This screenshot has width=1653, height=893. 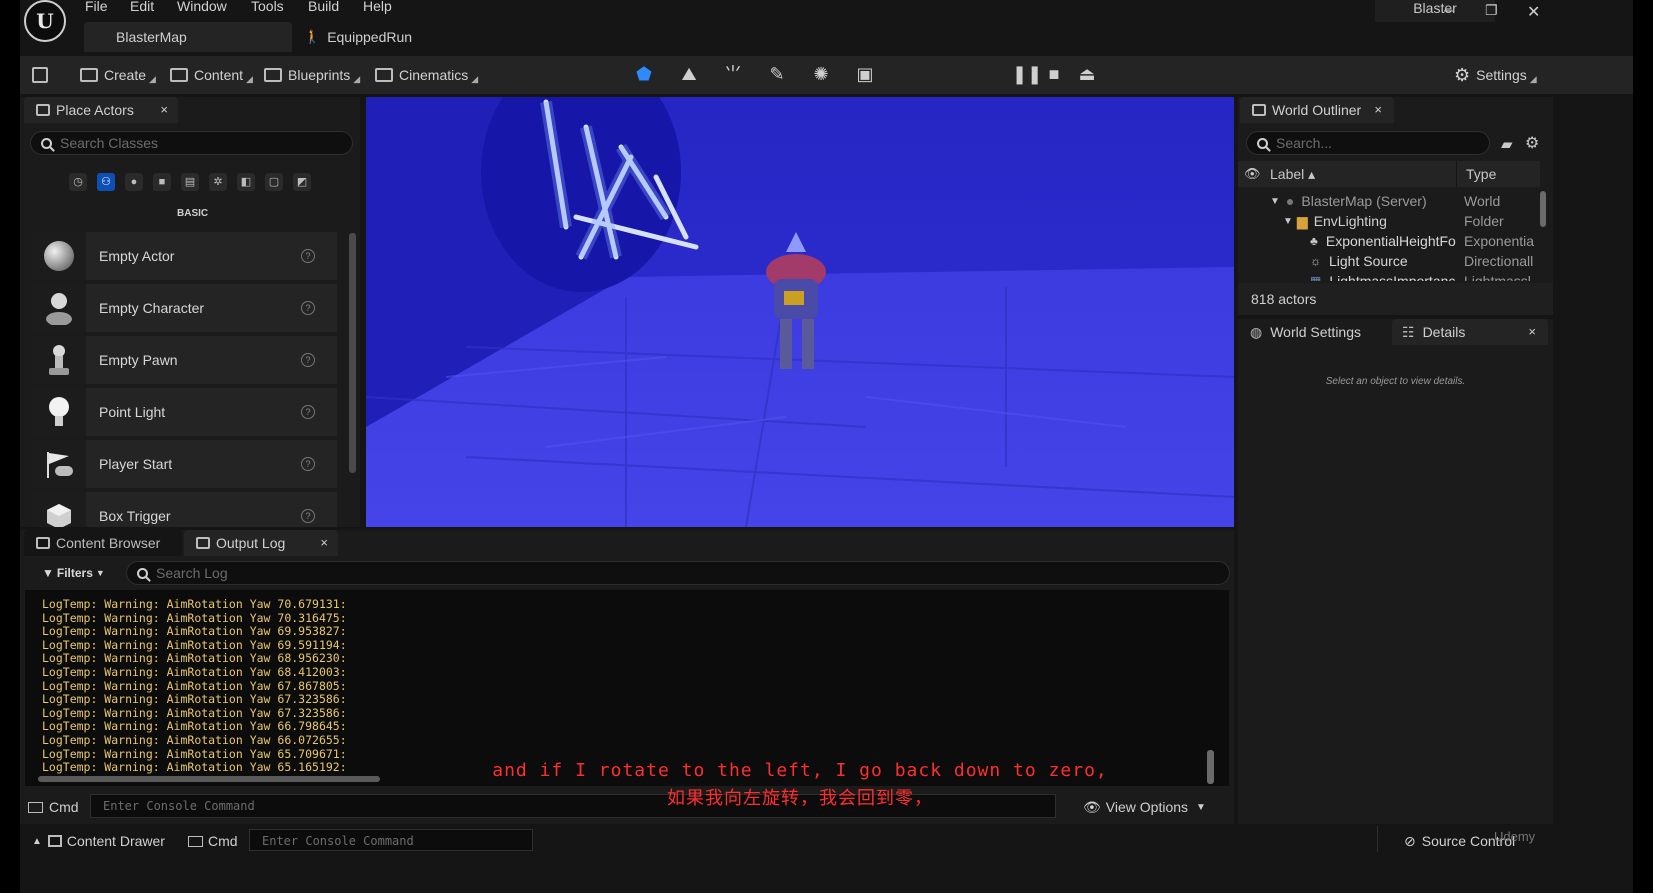 I want to click on cinematics-button: Cinematics ◢, so click(x=426, y=75).